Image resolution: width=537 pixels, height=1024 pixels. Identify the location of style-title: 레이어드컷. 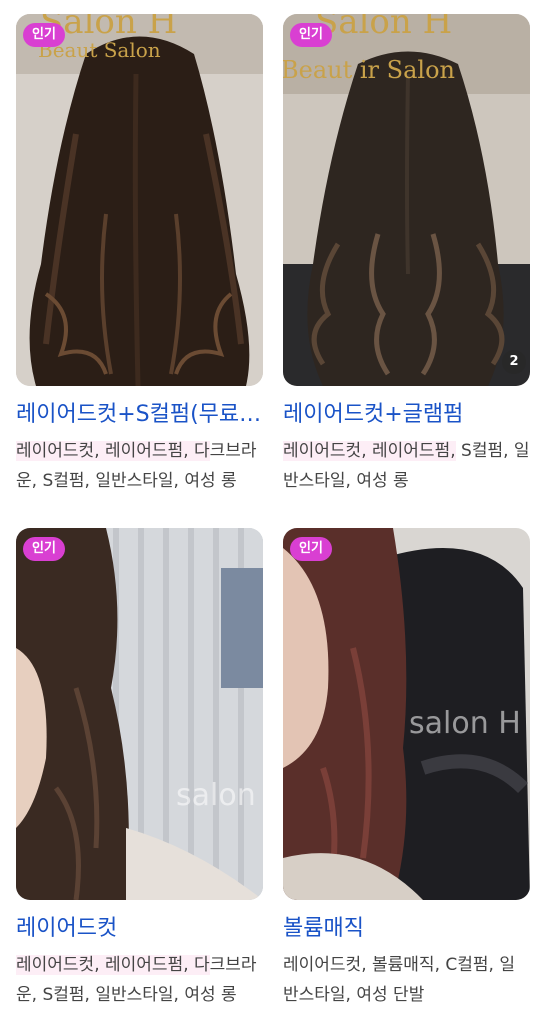
(139, 929).